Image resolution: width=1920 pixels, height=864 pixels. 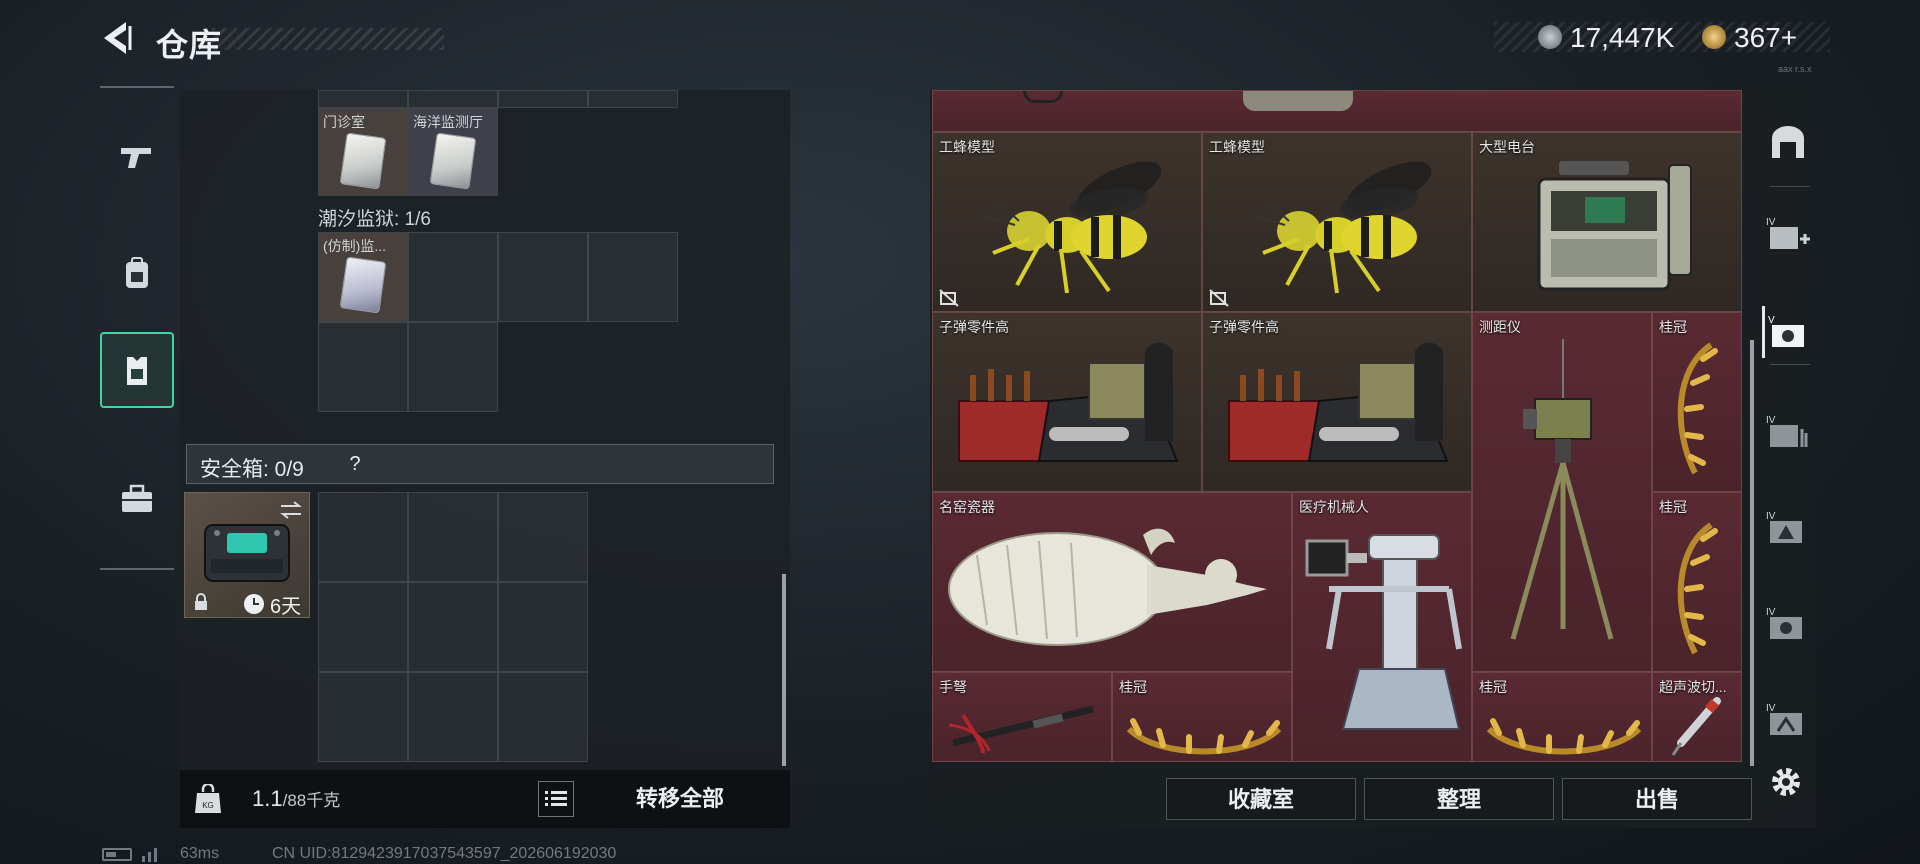 What do you see at coordinates (1607, 222) in the screenshot?
I see `item-radio-station: 大型电台` at bounding box center [1607, 222].